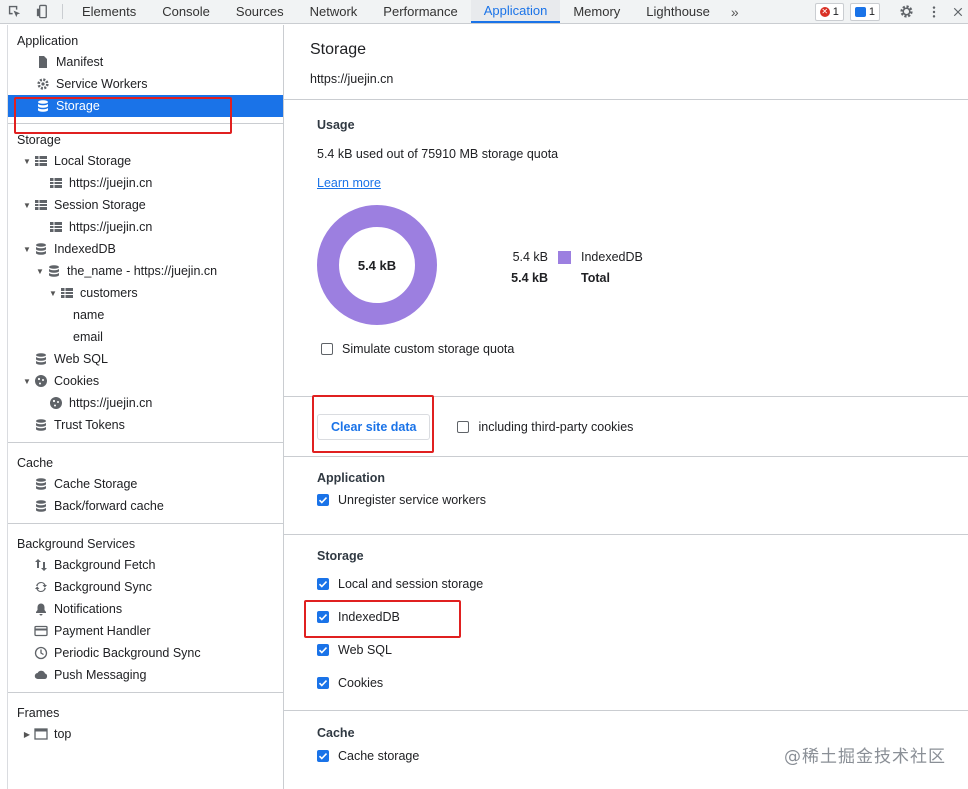  Describe the element at coordinates (323, 616) in the screenshot. I see `indexeddb-checkbox` at that location.